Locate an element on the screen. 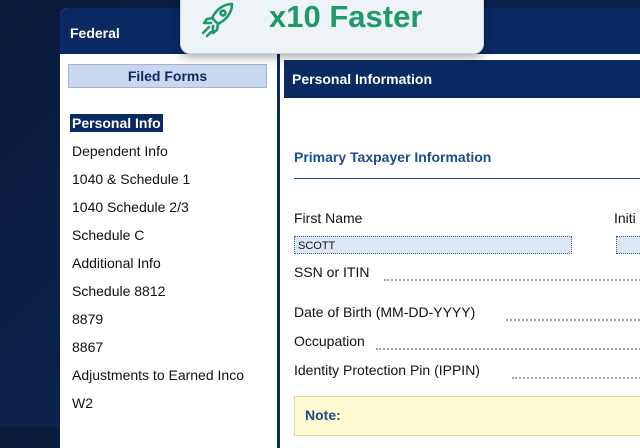 The image size is (640, 448). dob-label: Date of Birth (MM-DD-YYYY) is located at coordinates (385, 312).